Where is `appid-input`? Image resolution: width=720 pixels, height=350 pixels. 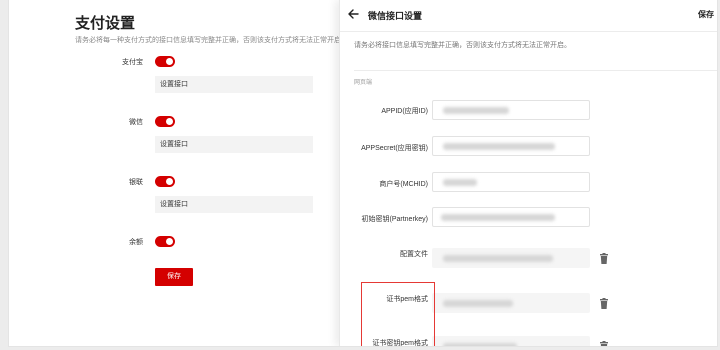
appid-input is located at coordinates (511, 110).